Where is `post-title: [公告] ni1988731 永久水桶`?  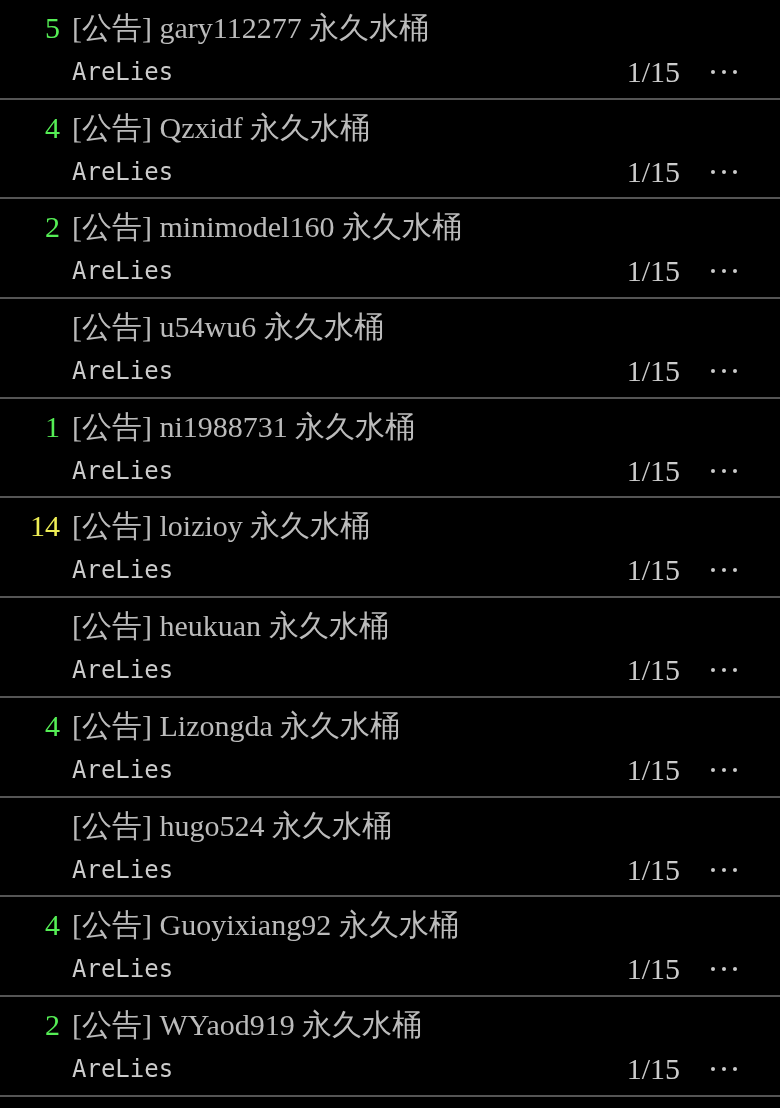 post-title: [公告] ni1988731 永久水桶 is located at coordinates (244, 426).